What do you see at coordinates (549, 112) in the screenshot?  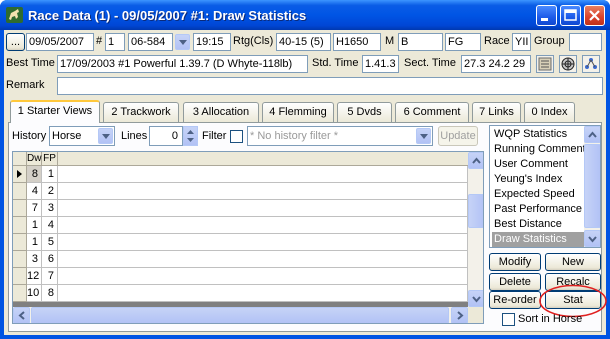 I see `tab-index: 0 Index` at bounding box center [549, 112].